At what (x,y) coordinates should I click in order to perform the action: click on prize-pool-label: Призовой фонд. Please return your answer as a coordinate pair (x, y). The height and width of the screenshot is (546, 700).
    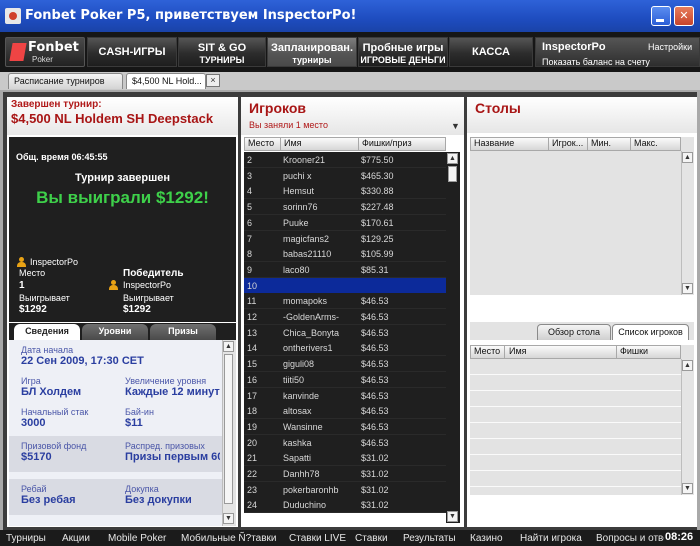
    Looking at the image, I should click on (54, 446).